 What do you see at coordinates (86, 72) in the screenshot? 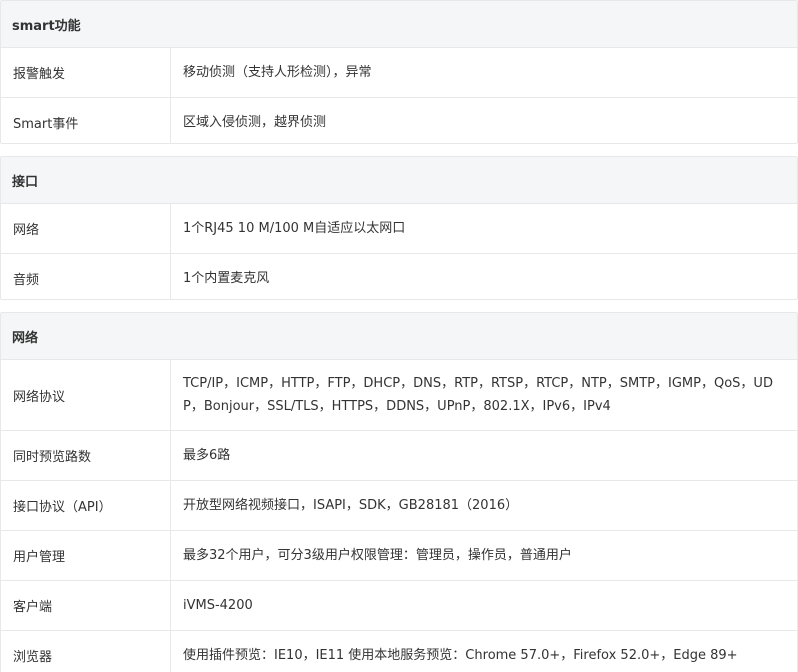
I see `row-label: 报警触发` at bounding box center [86, 72].